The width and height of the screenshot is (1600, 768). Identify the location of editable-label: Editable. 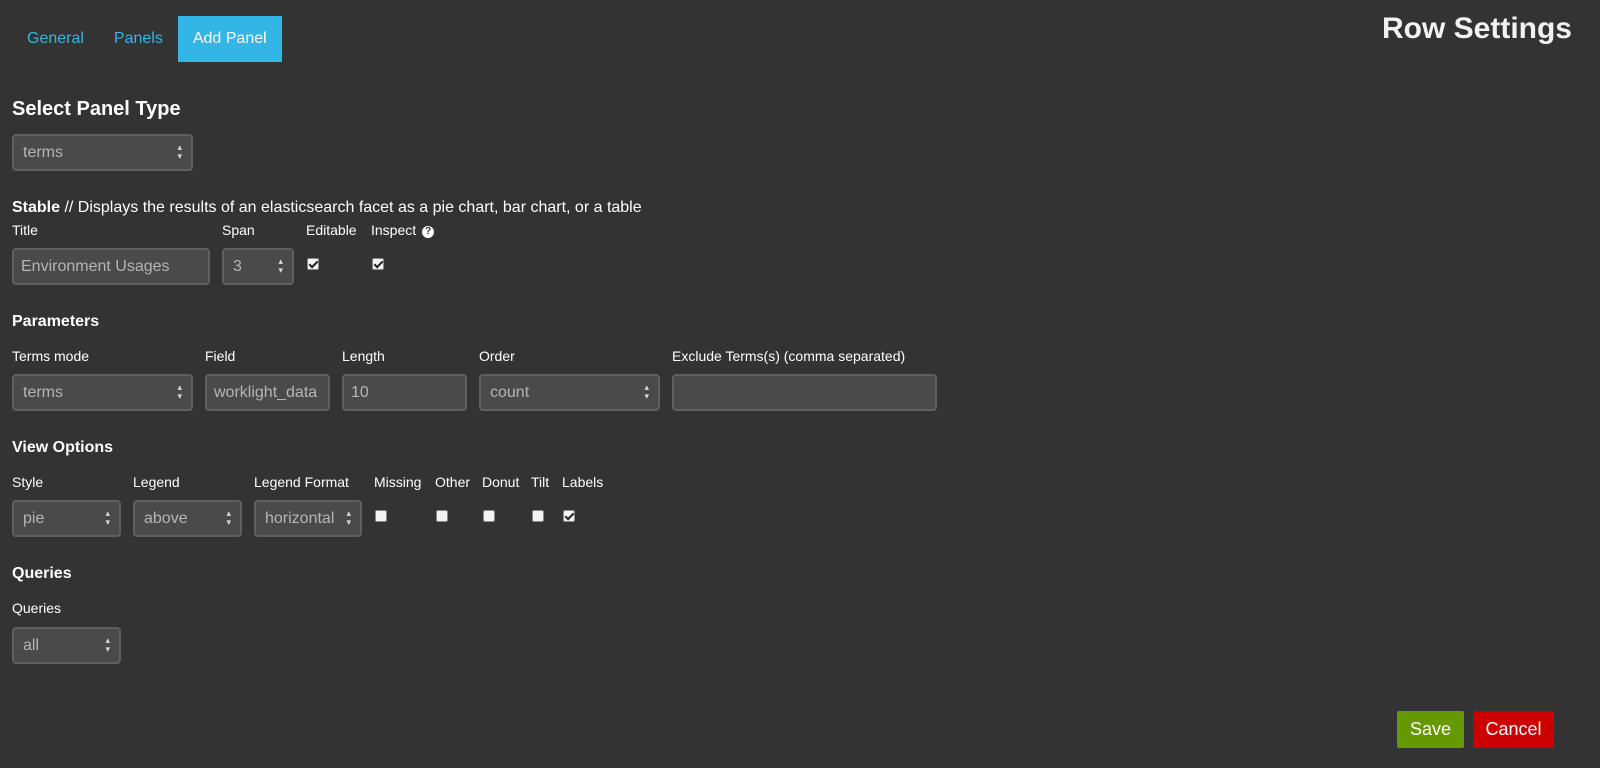
(331, 230).